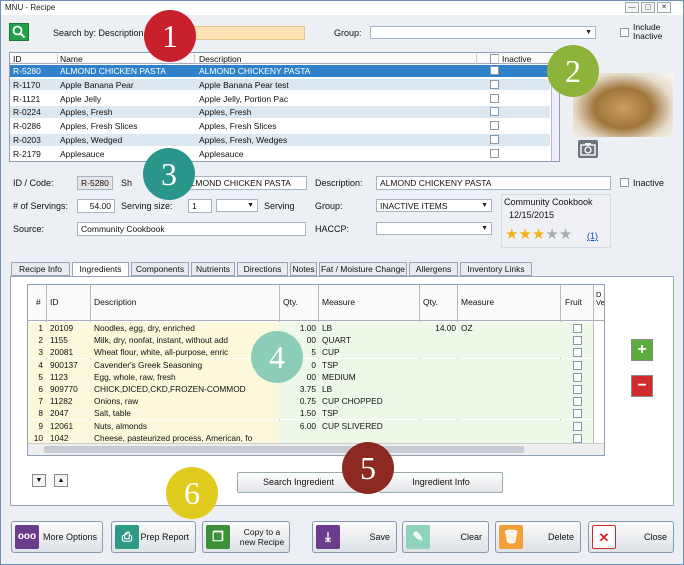 This screenshot has height=565, width=684. I want to click on serving-unit-select: ▼, so click(237, 205).